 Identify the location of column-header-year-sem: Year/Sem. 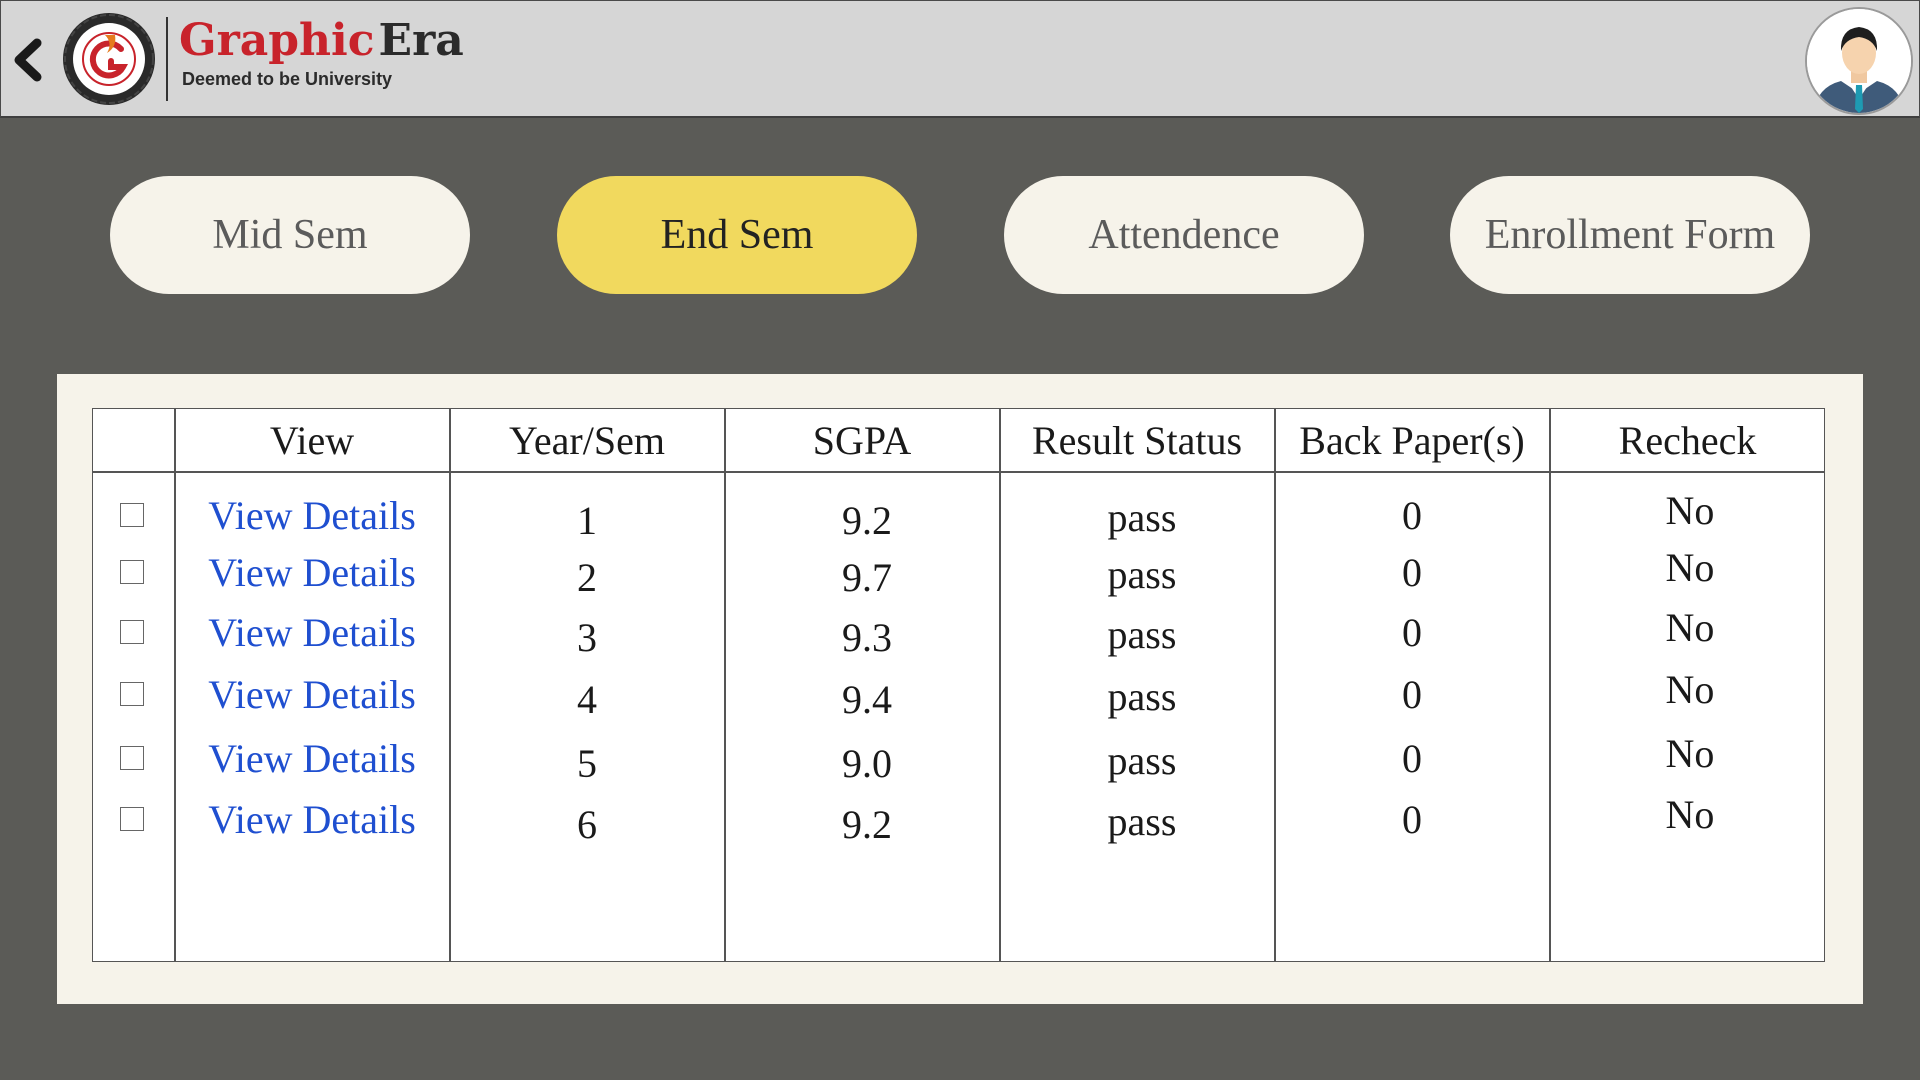
(587, 440).